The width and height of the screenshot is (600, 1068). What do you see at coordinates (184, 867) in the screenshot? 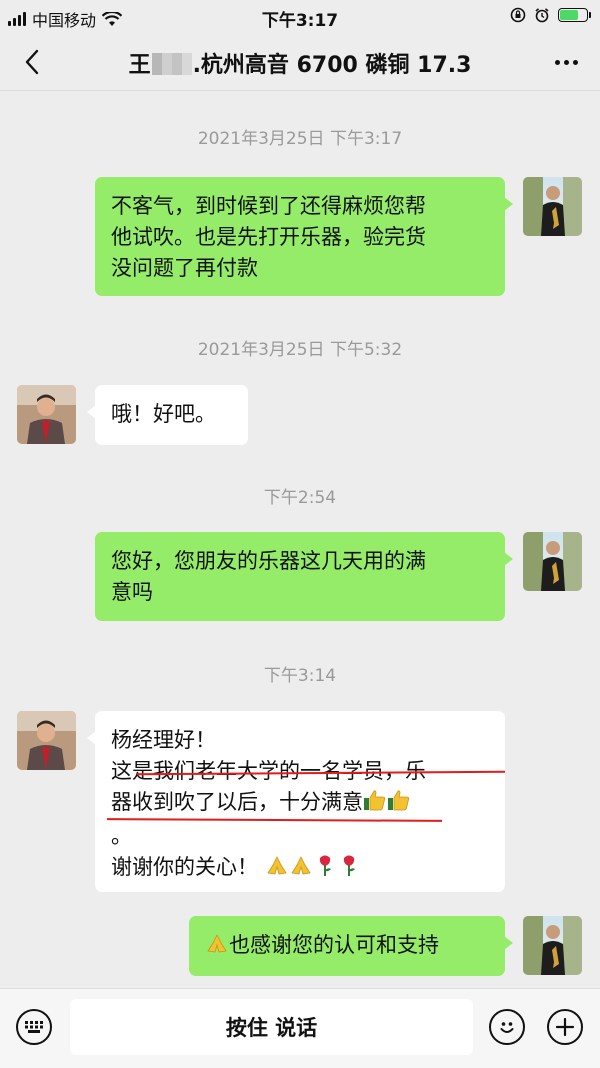
I see `message-line-text: 谢谢你的关心！` at bounding box center [184, 867].